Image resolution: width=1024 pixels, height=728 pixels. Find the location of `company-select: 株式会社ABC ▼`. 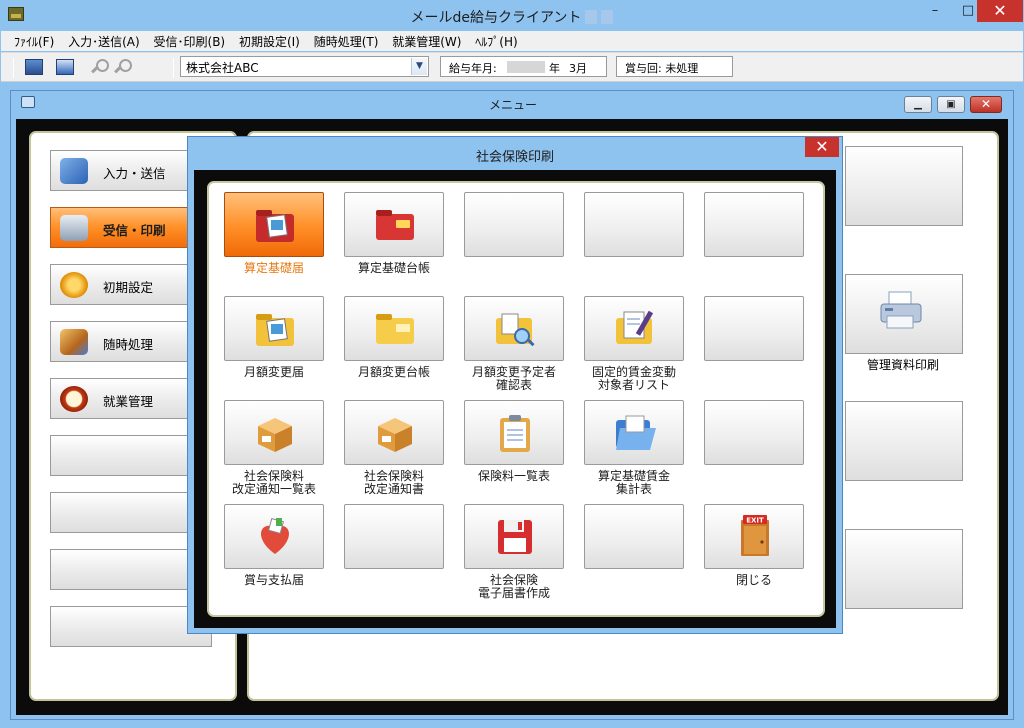

company-select: 株式会社ABC ▼ is located at coordinates (304, 66).